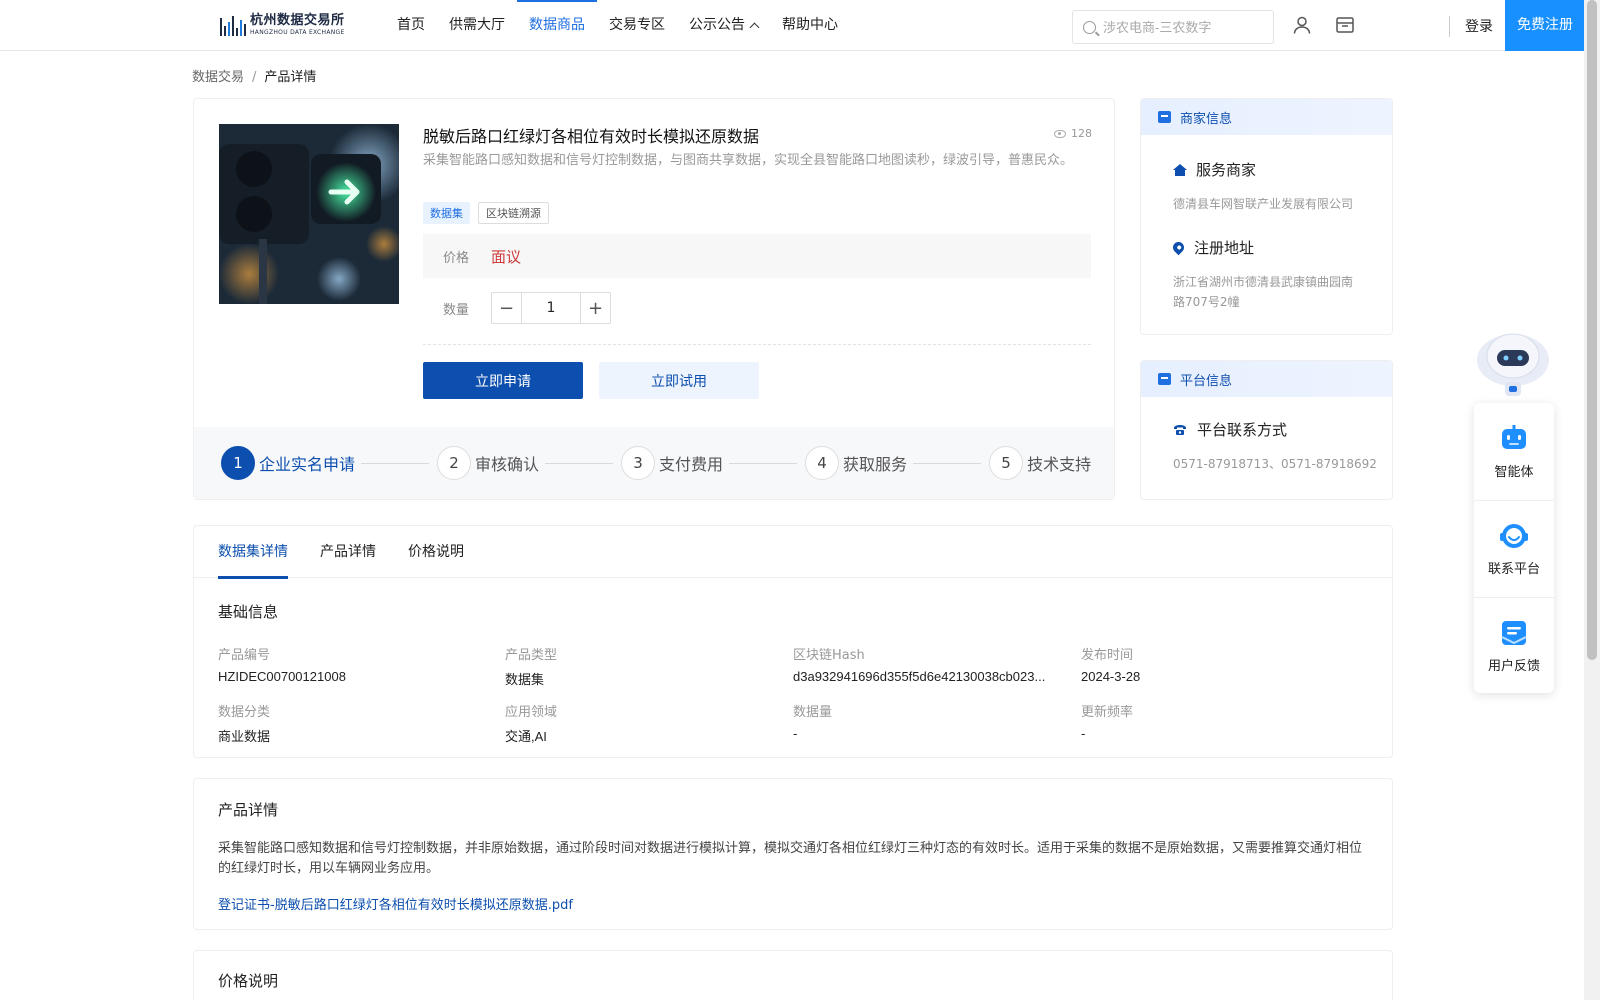 The height and width of the screenshot is (1000, 1600). What do you see at coordinates (1449, 26) in the screenshot?
I see `header-divider` at bounding box center [1449, 26].